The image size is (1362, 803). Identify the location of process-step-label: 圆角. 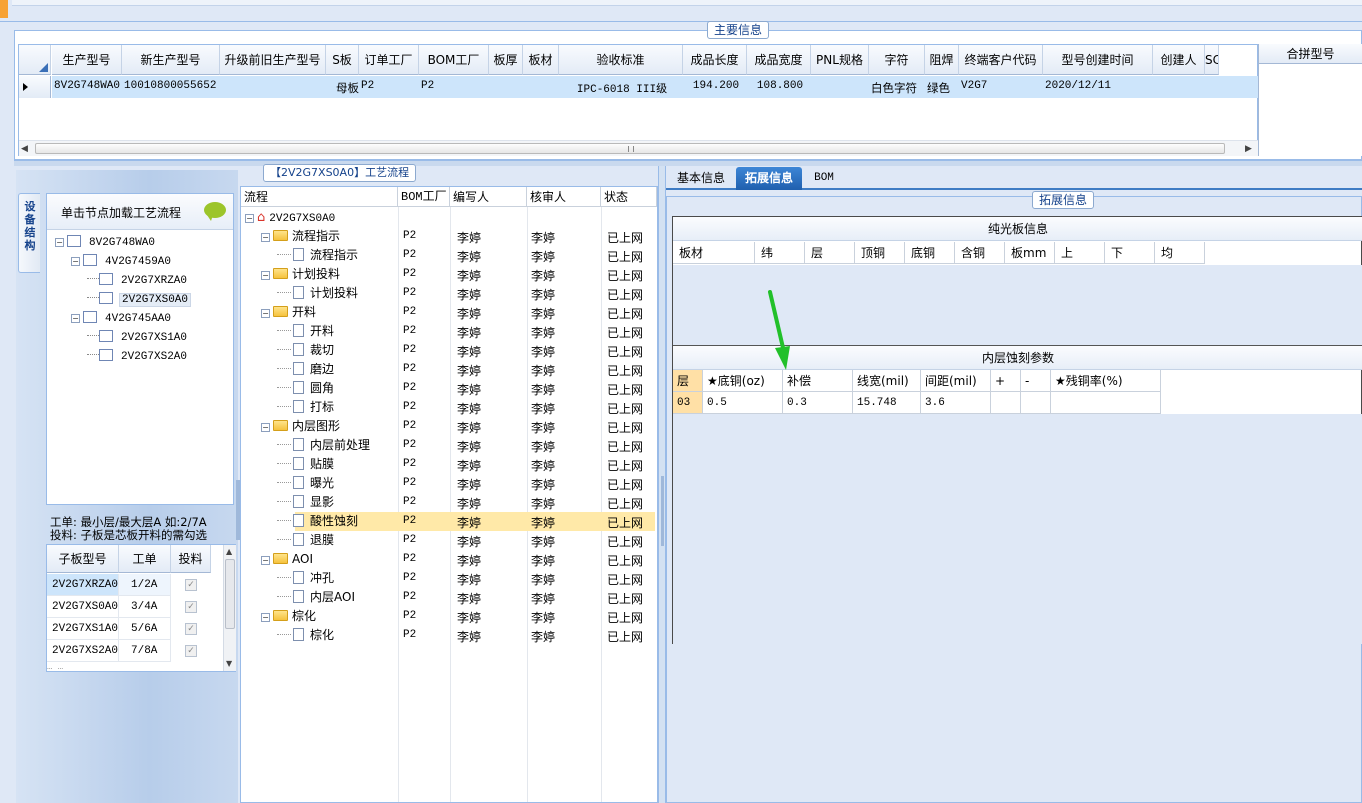
(322, 388).